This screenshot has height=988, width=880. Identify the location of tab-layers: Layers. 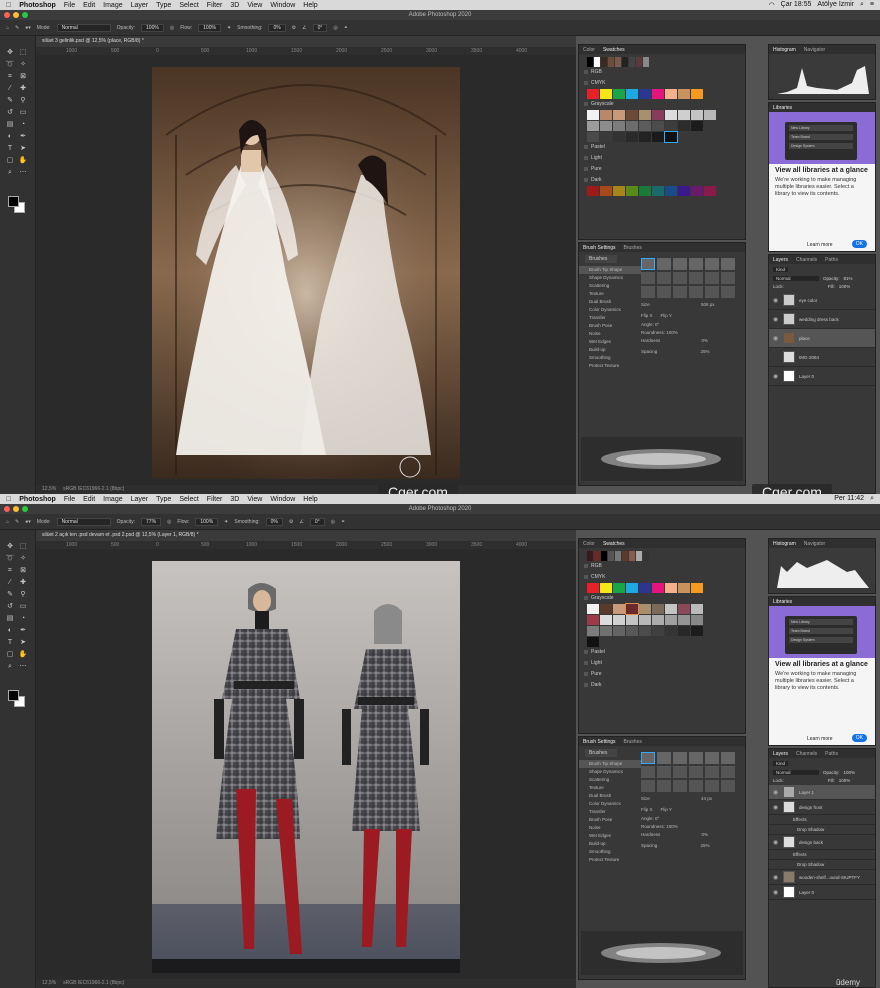
(780, 260).